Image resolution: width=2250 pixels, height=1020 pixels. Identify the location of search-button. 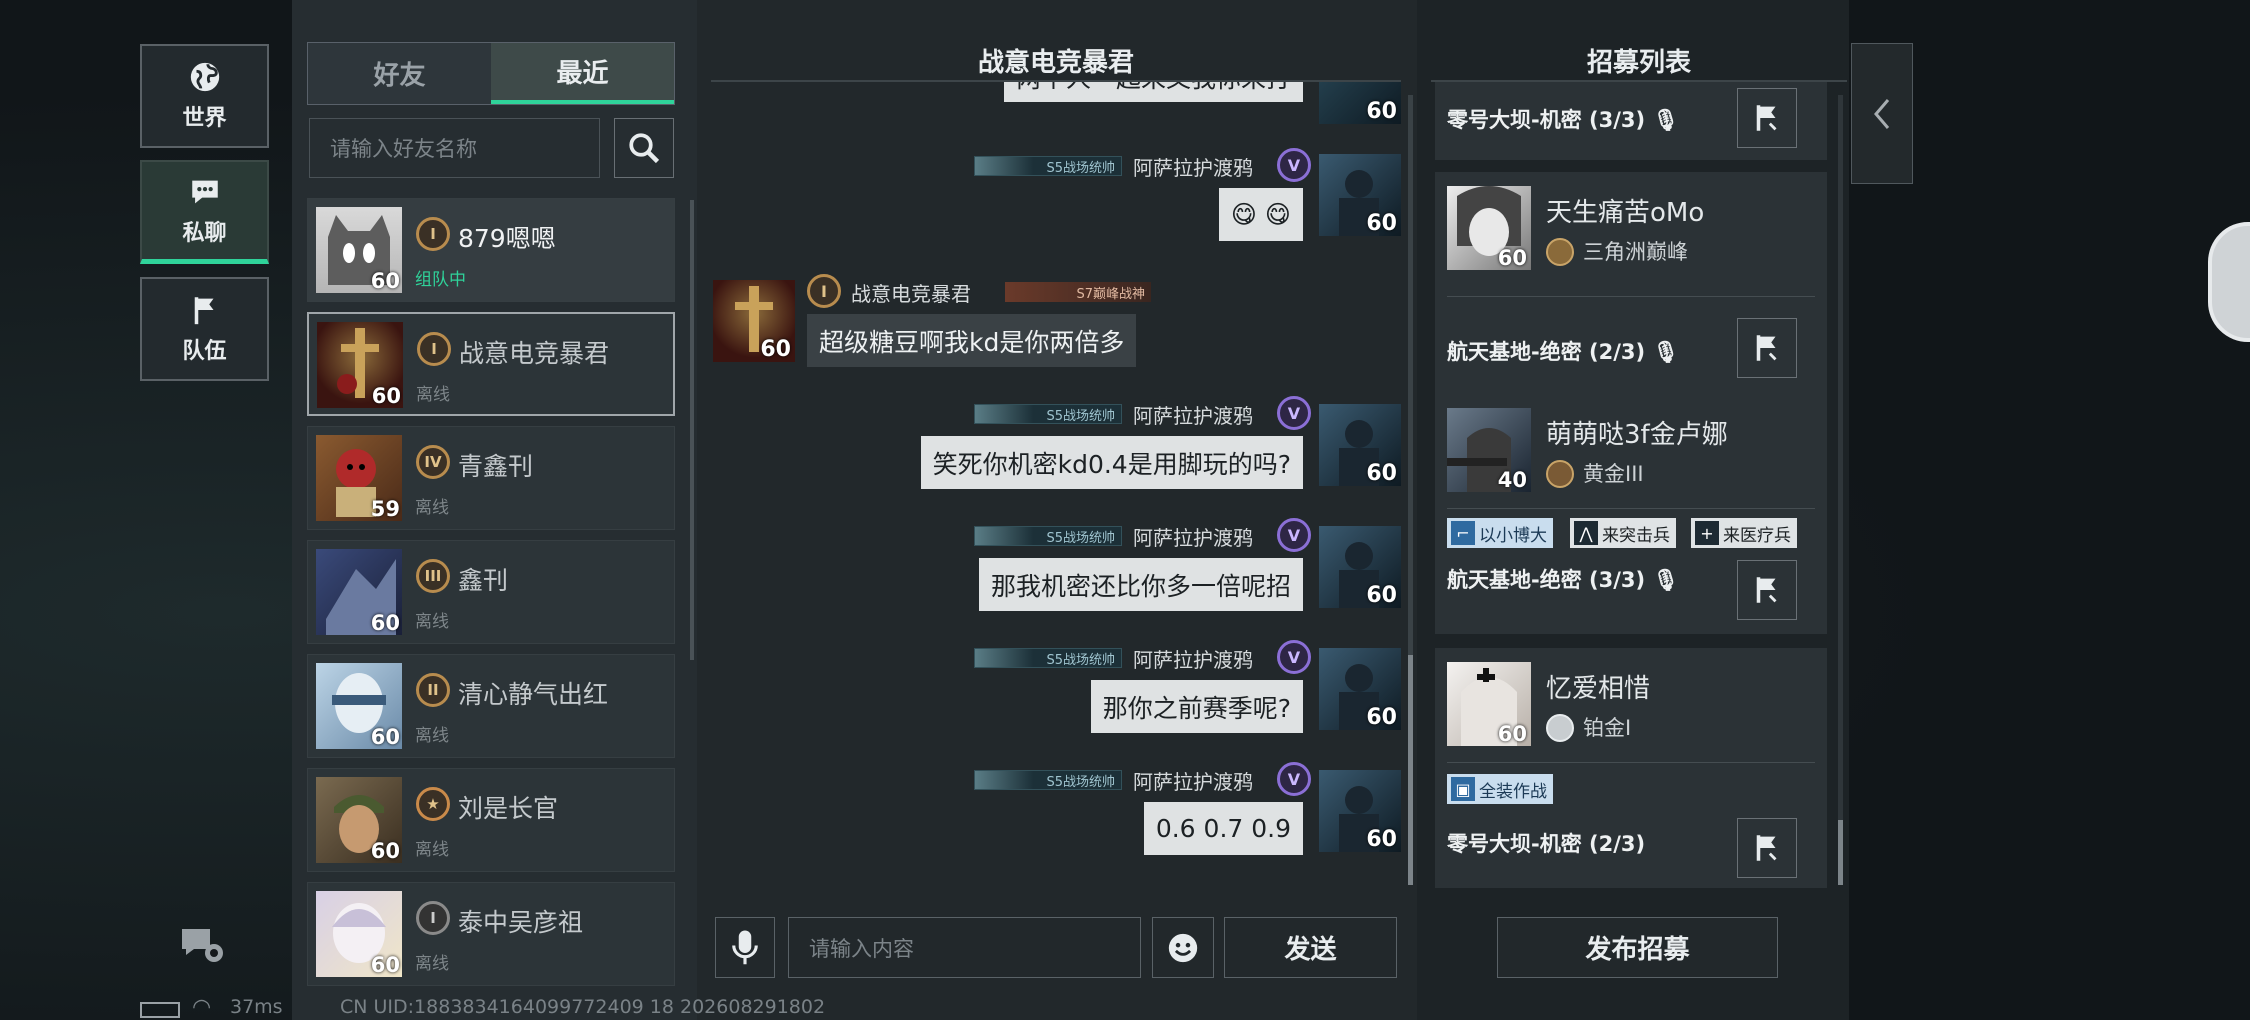
(644, 148).